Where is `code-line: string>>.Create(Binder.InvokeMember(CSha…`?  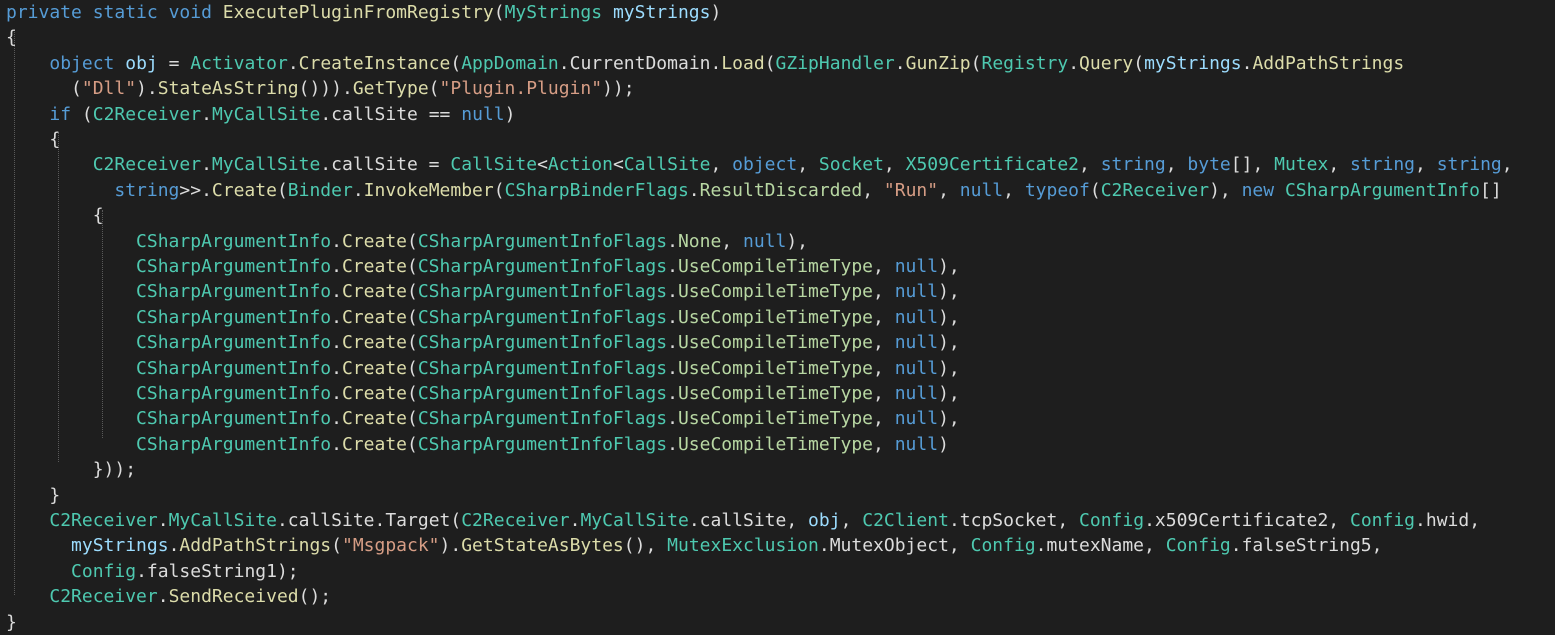 code-line: string>>.Create(Binder.InvokeMember(CSha… is located at coordinates (753, 190).